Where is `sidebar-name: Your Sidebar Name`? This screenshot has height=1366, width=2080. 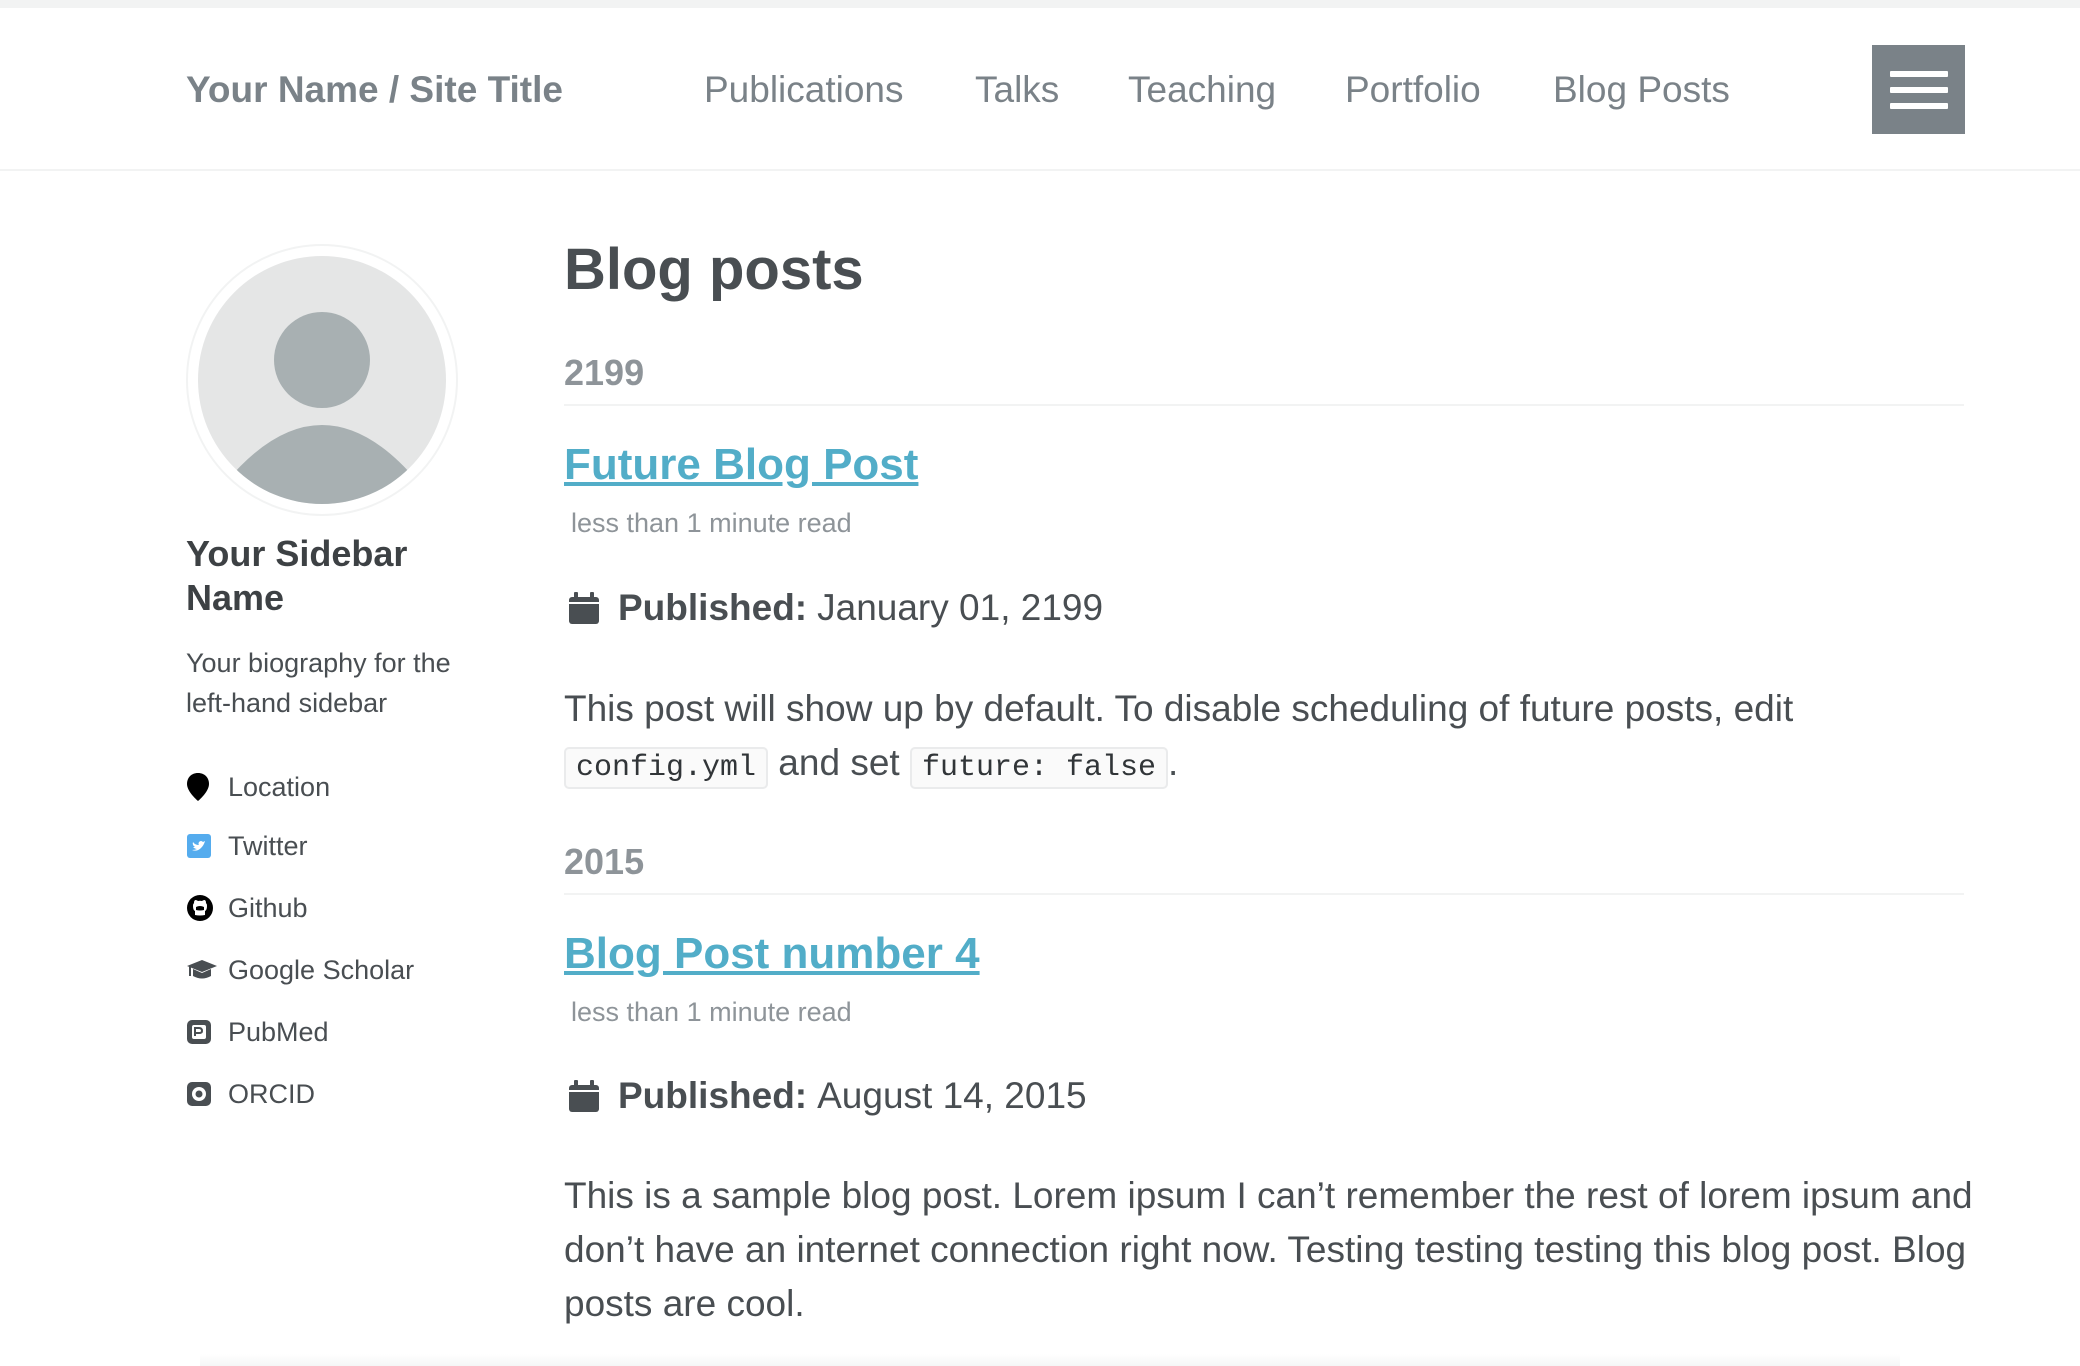
sidebar-name: Your Sidebar Name is located at coordinates (297, 575).